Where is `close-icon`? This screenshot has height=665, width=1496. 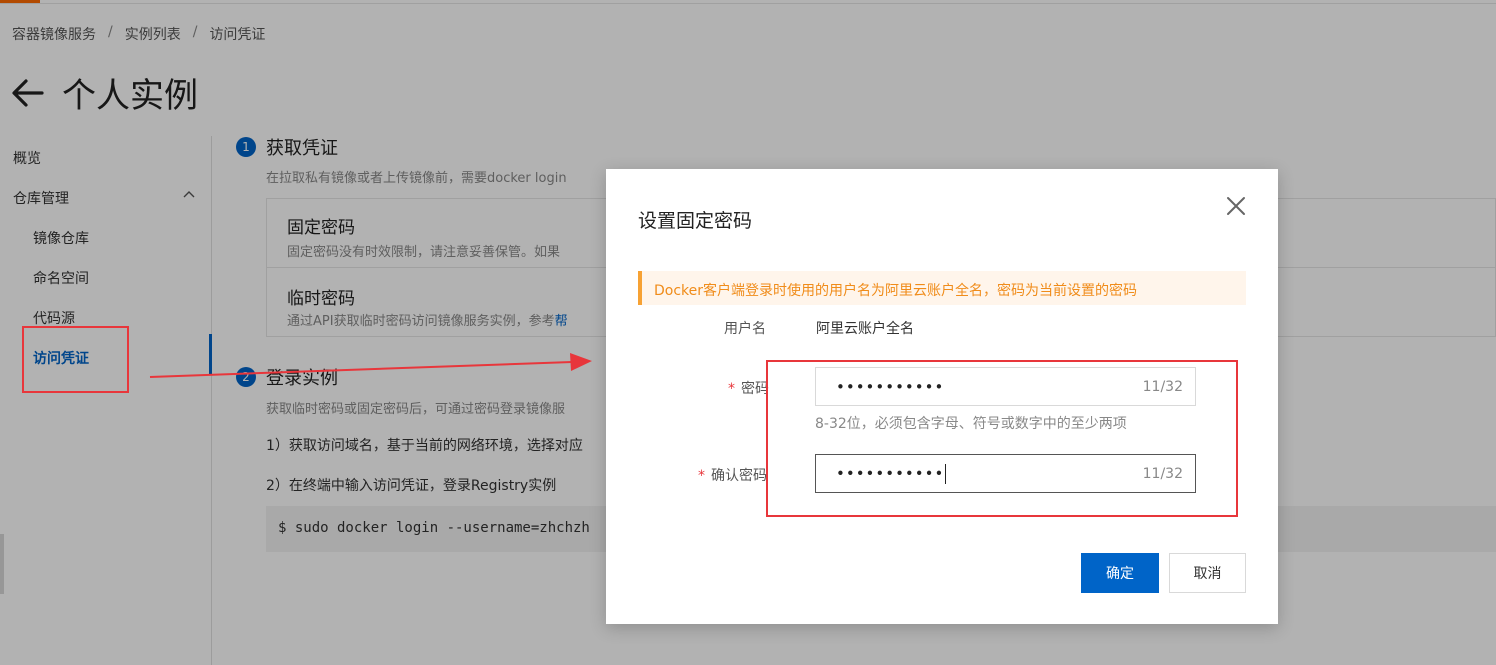
close-icon is located at coordinates (1236, 206).